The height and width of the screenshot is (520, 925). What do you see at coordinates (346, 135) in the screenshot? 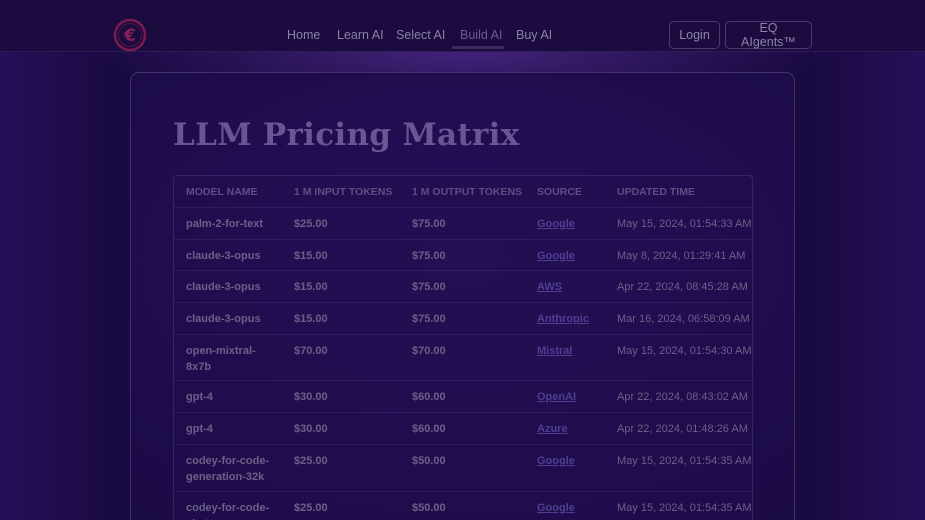
I see `page-title: LLM Pricing Matrix` at bounding box center [346, 135].